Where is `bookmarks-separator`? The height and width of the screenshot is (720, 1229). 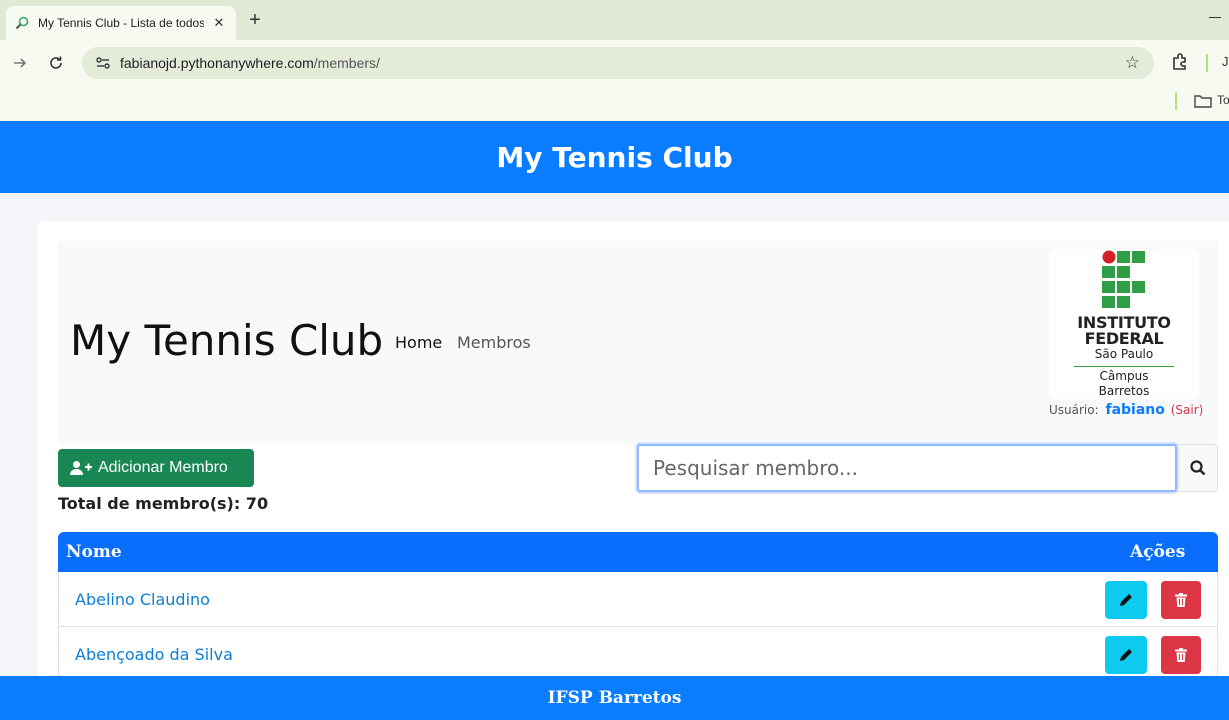
bookmarks-separator is located at coordinates (1176, 101).